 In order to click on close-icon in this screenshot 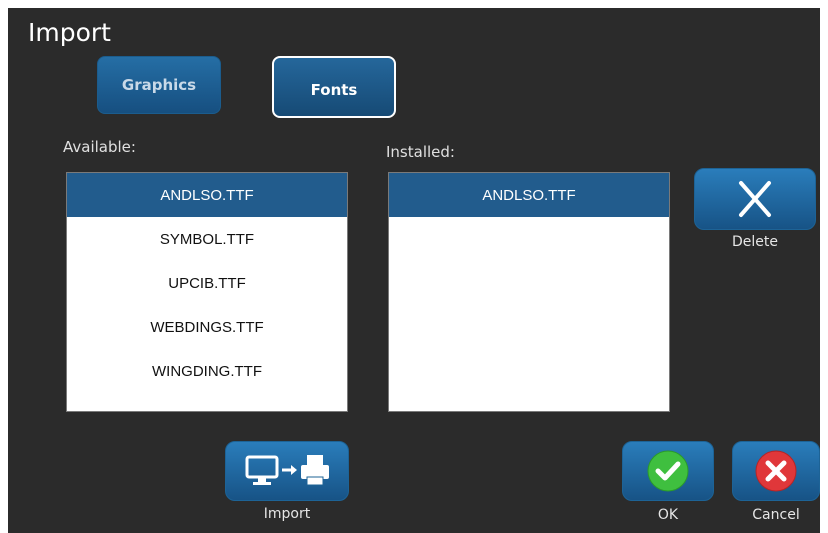, I will do `click(755, 199)`.